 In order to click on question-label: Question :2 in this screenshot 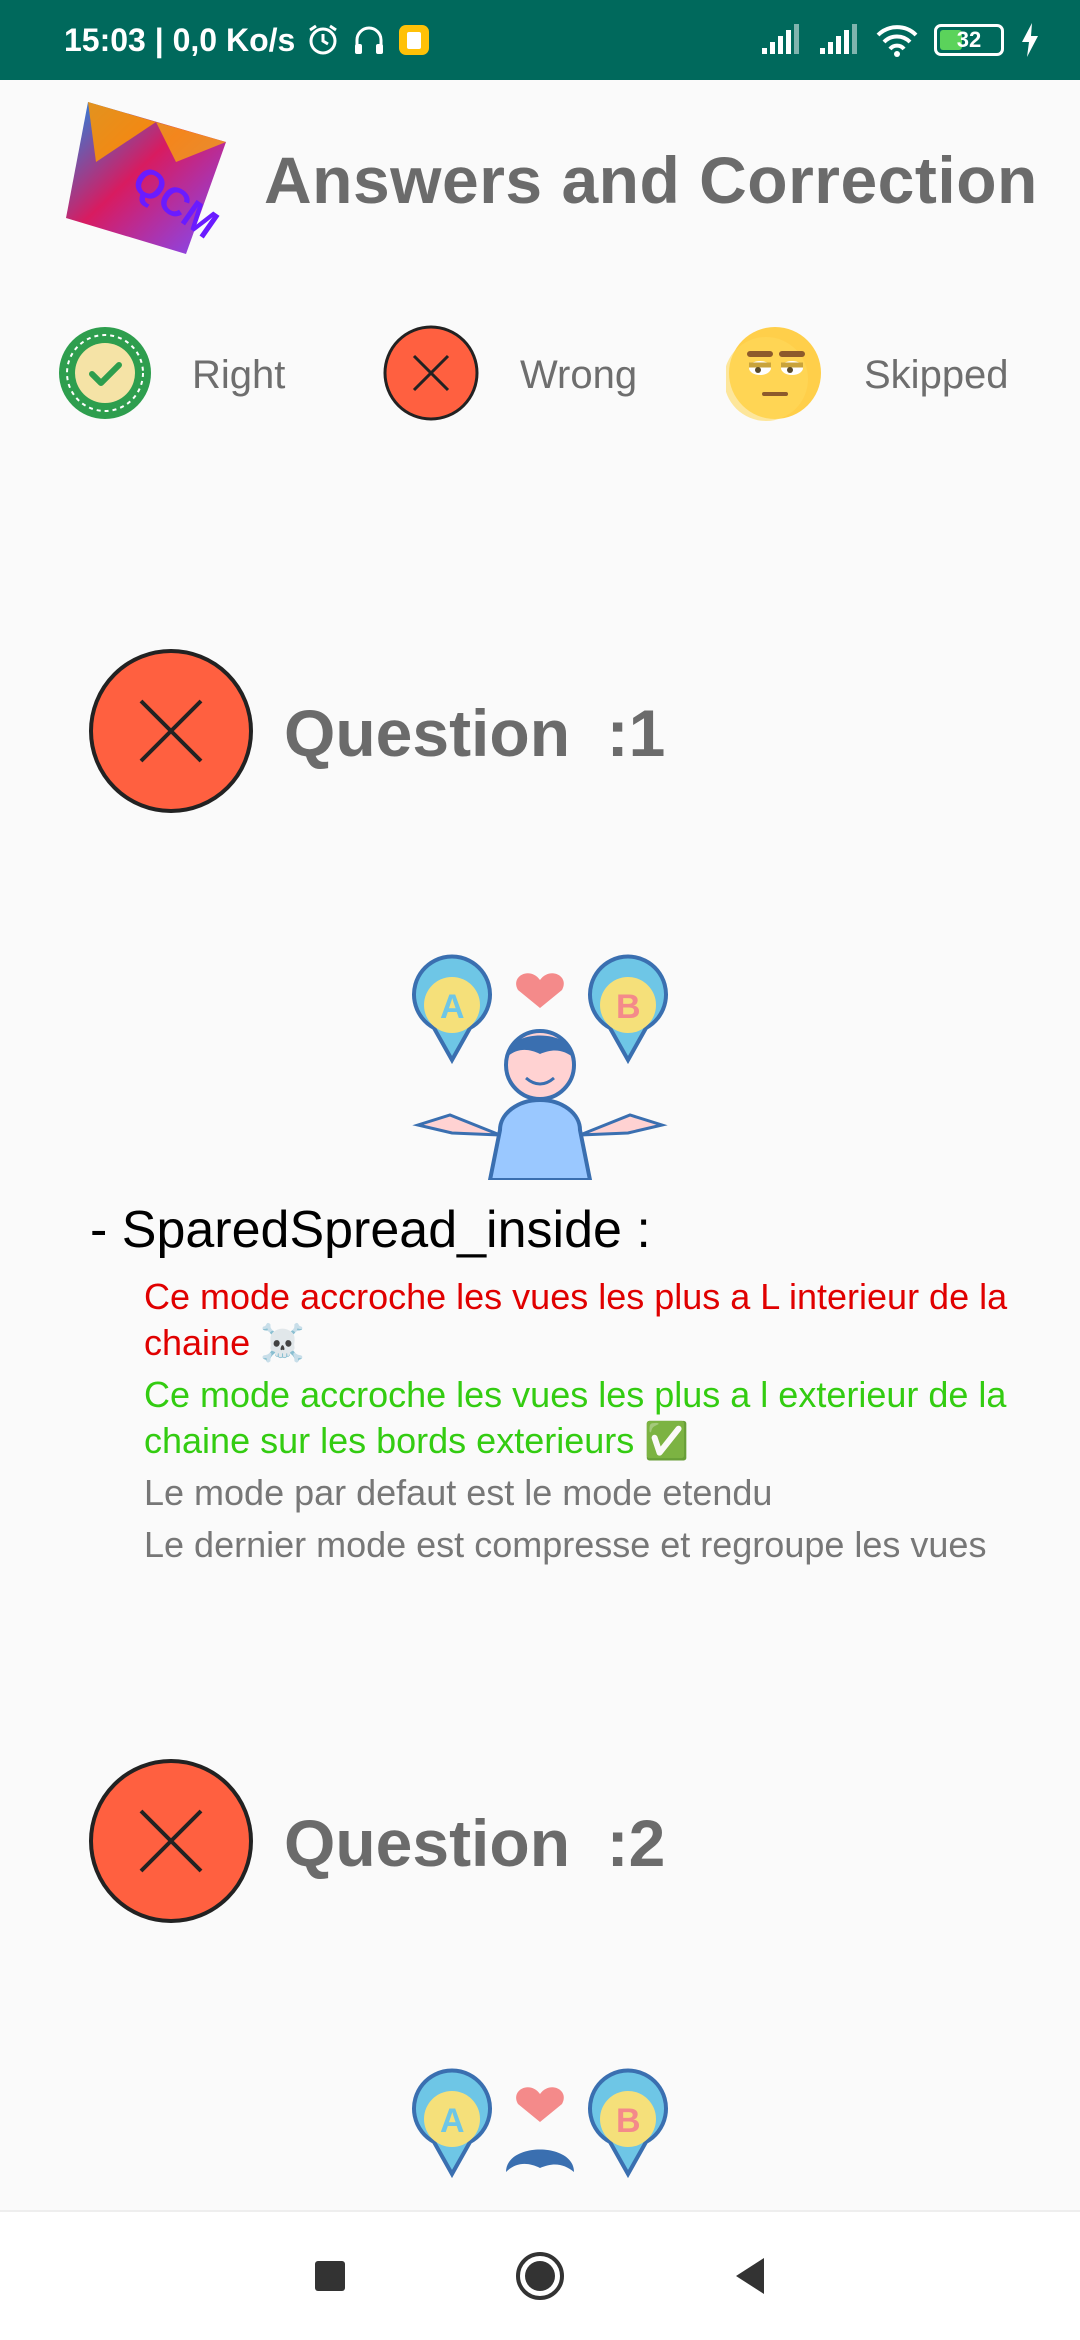, I will do `click(475, 1843)`.